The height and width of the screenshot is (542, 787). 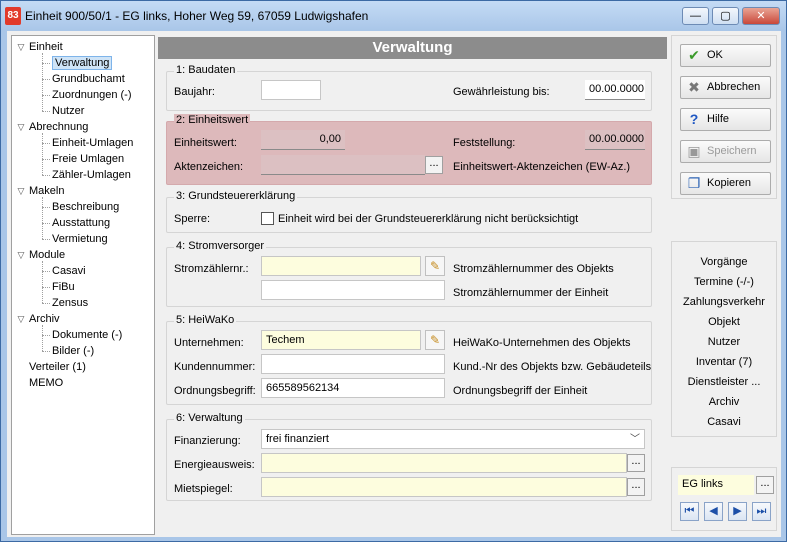 What do you see at coordinates (689, 511) in the screenshot?
I see `first-record-icon: ⏮` at bounding box center [689, 511].